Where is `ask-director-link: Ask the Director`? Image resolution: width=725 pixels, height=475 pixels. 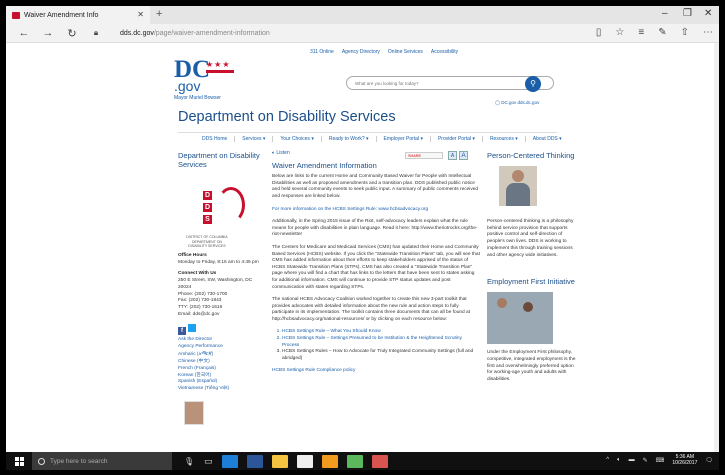 ask-director-link: Ask the Director is located at coordinates (222, 340).